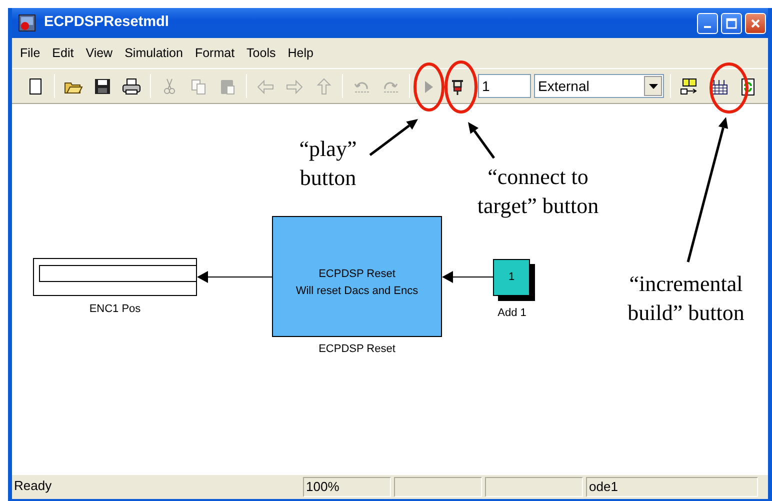  I want to click on block-label: ECPDSP Reset, so click(357, 349).